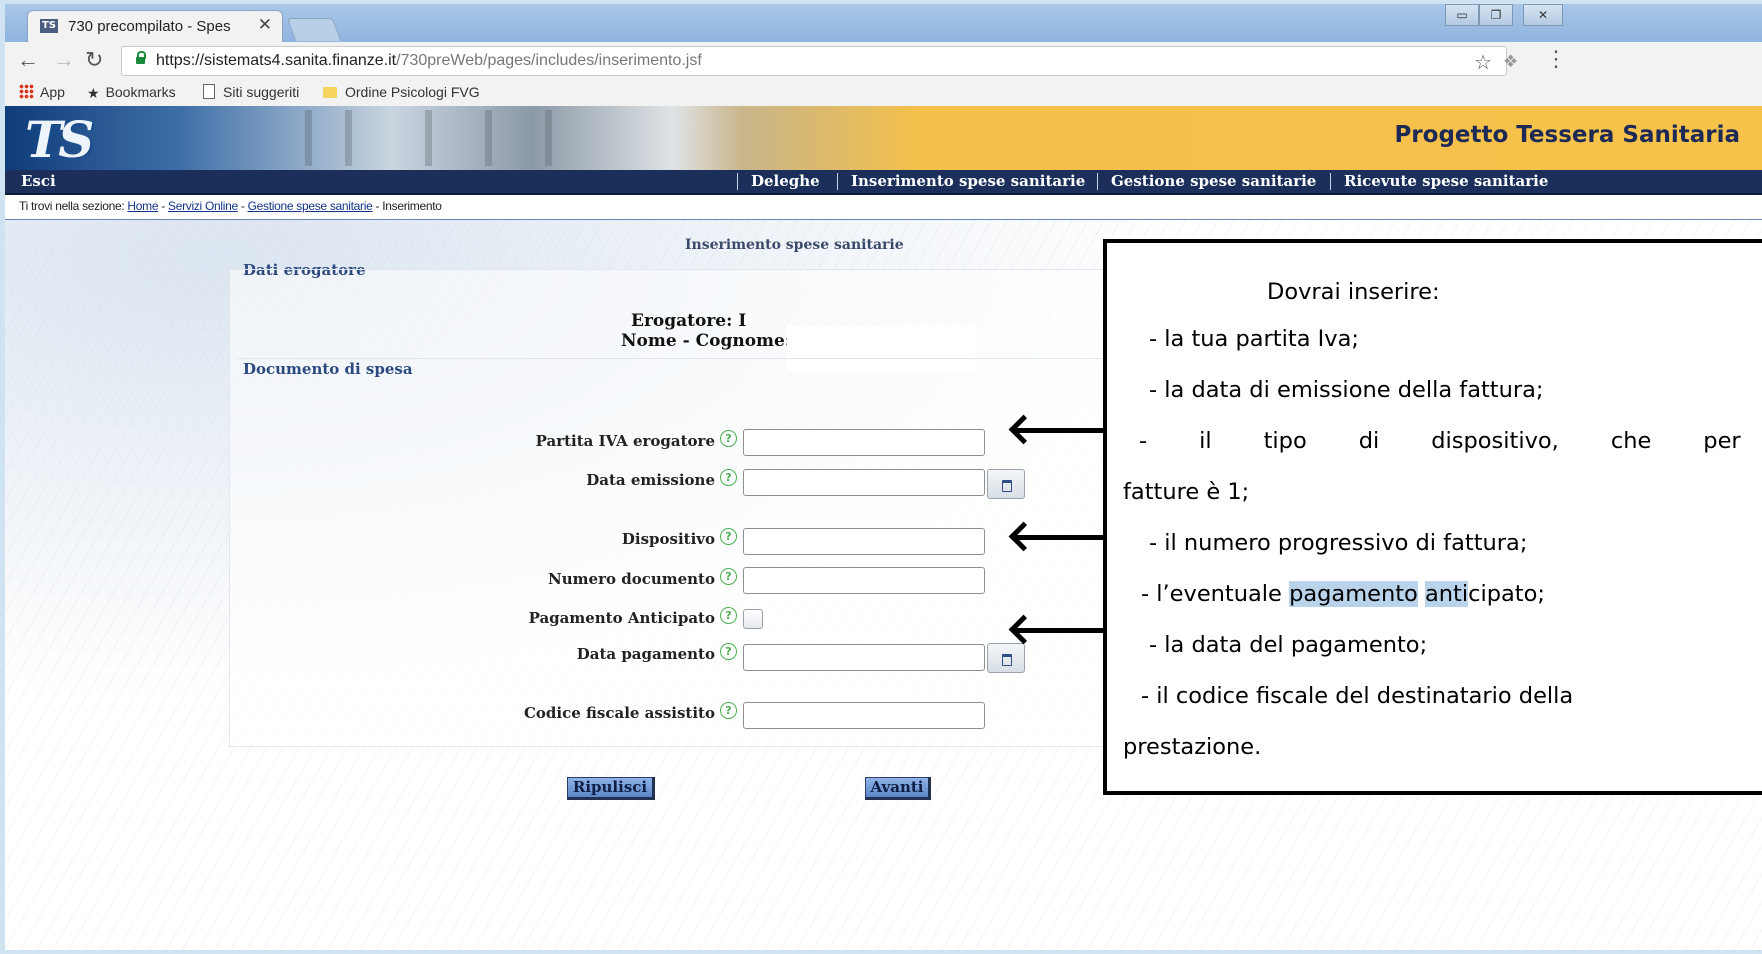  What do you see at coordinates (1450, 441) in the screenshot?
I see `annotation-line-justified: - il tipo di dispositivo, che per l` at bounding box center [1450, 441].